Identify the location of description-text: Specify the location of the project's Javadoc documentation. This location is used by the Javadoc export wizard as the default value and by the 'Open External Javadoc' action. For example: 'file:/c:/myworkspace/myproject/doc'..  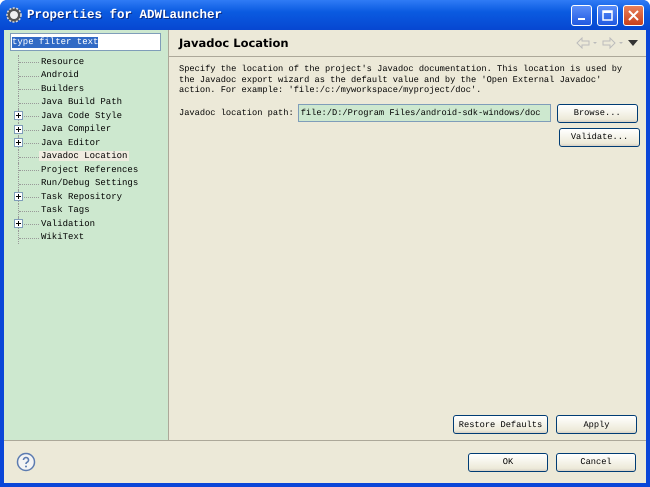
(401, 80).